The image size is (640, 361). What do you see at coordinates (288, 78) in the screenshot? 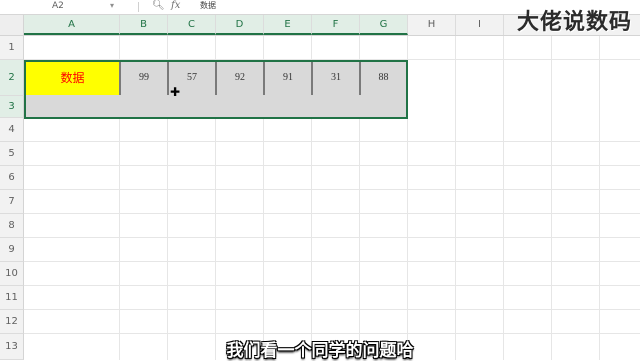
I see `cell-e2: 91` at bounding box center [288, 78].